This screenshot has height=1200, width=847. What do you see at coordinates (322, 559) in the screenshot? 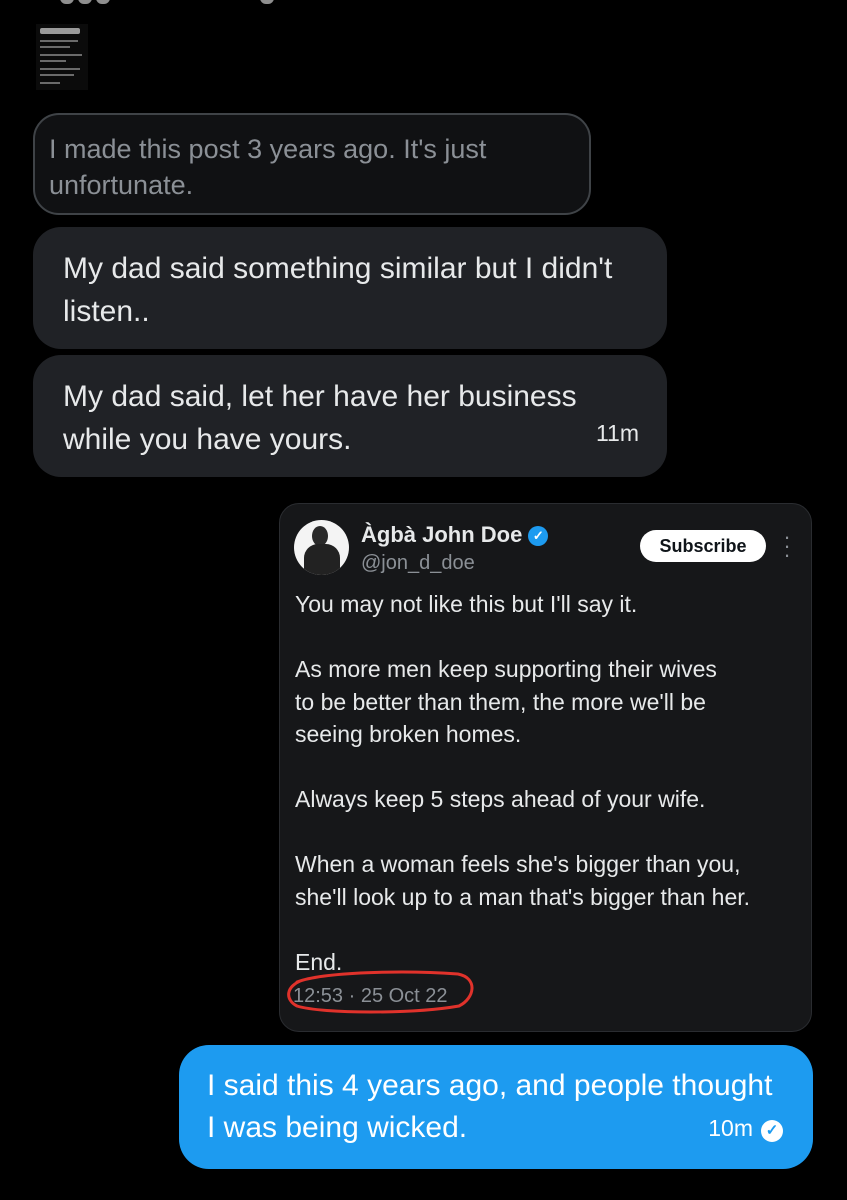
I see `avatar-body` at bounding box center [322, 559].